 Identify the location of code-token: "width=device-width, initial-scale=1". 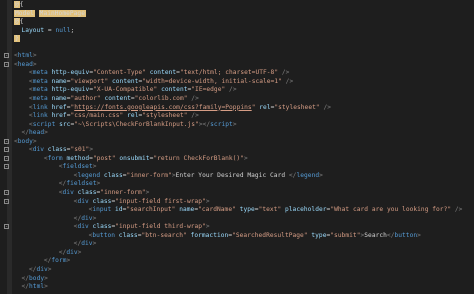
(212, 81).